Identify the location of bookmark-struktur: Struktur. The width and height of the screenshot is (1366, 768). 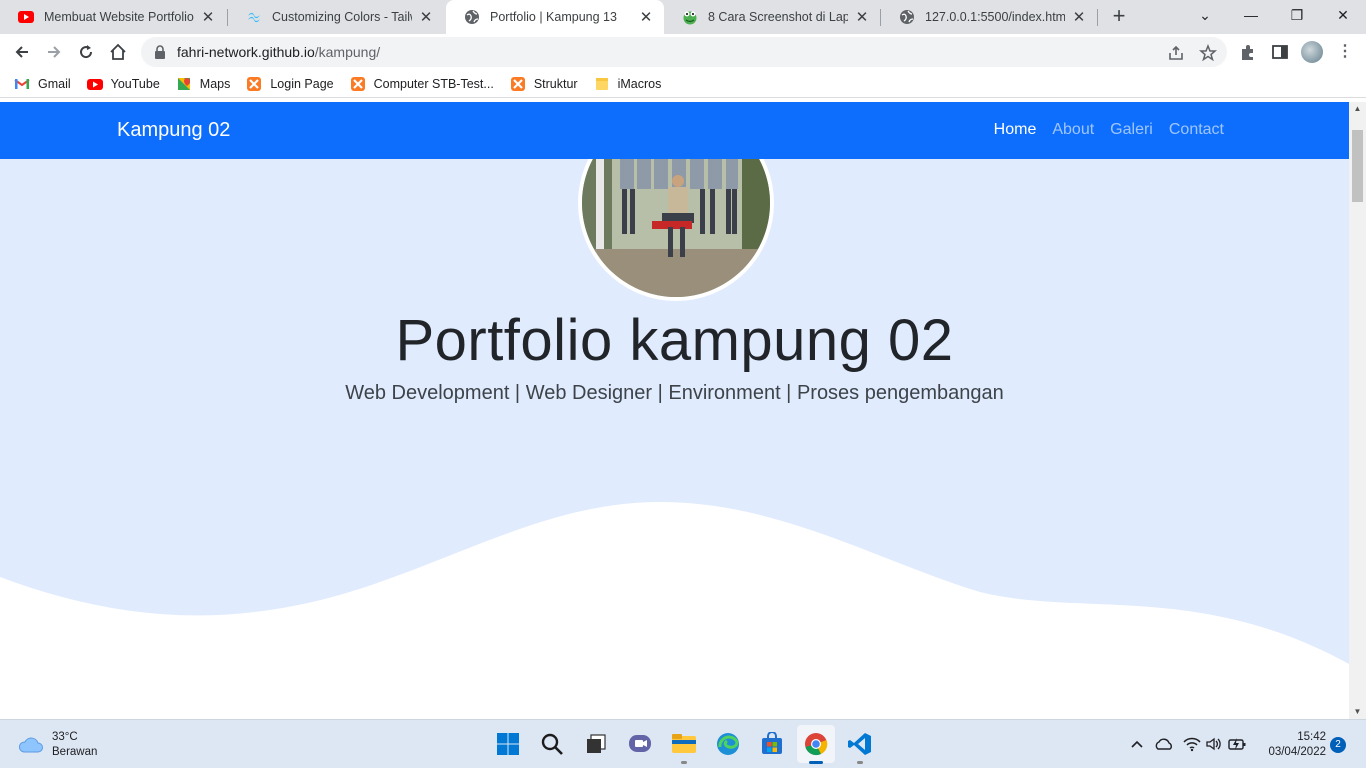
(544, 84).